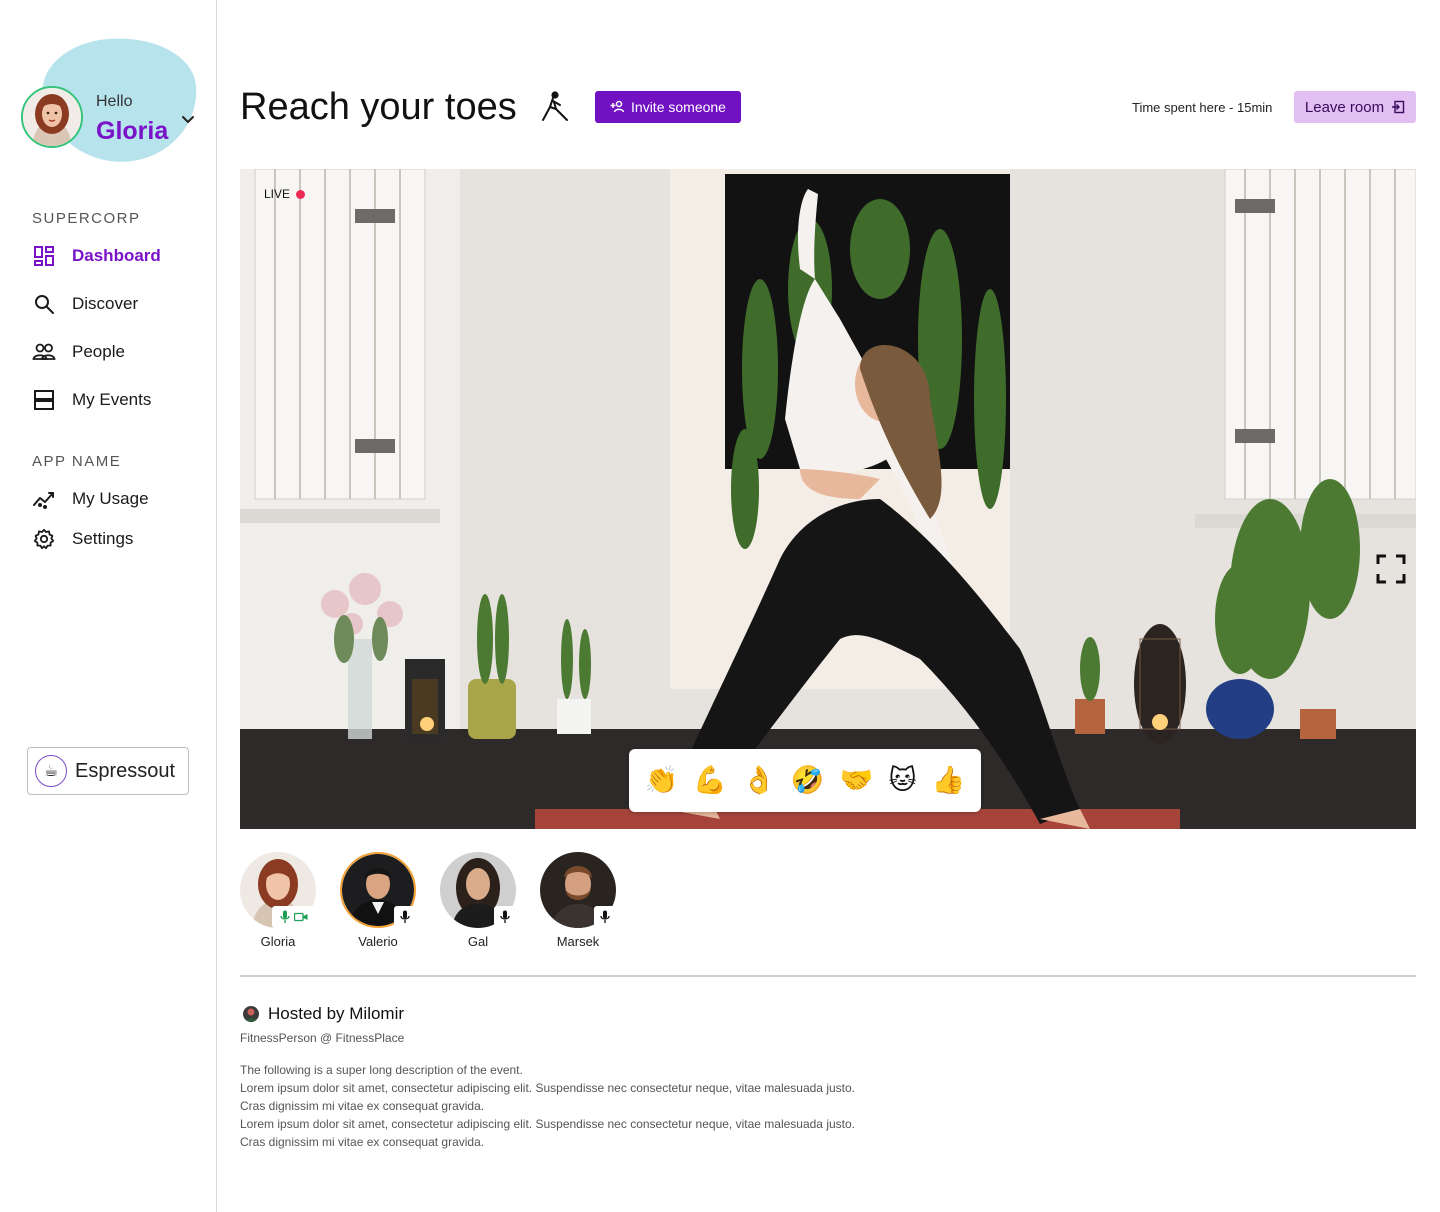 The height and width of the screenshot is (1212, 1440). What do you see at coordinates (44, 304) in the screenshot?
I see `search-icon` at bounding box center [44, 304].